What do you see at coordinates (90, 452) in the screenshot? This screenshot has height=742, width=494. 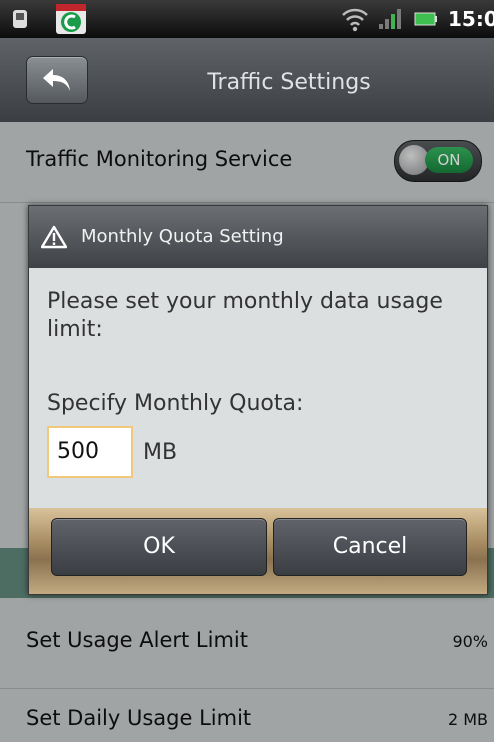 I see `quota-input: 500` at bounding box center [90, 452].